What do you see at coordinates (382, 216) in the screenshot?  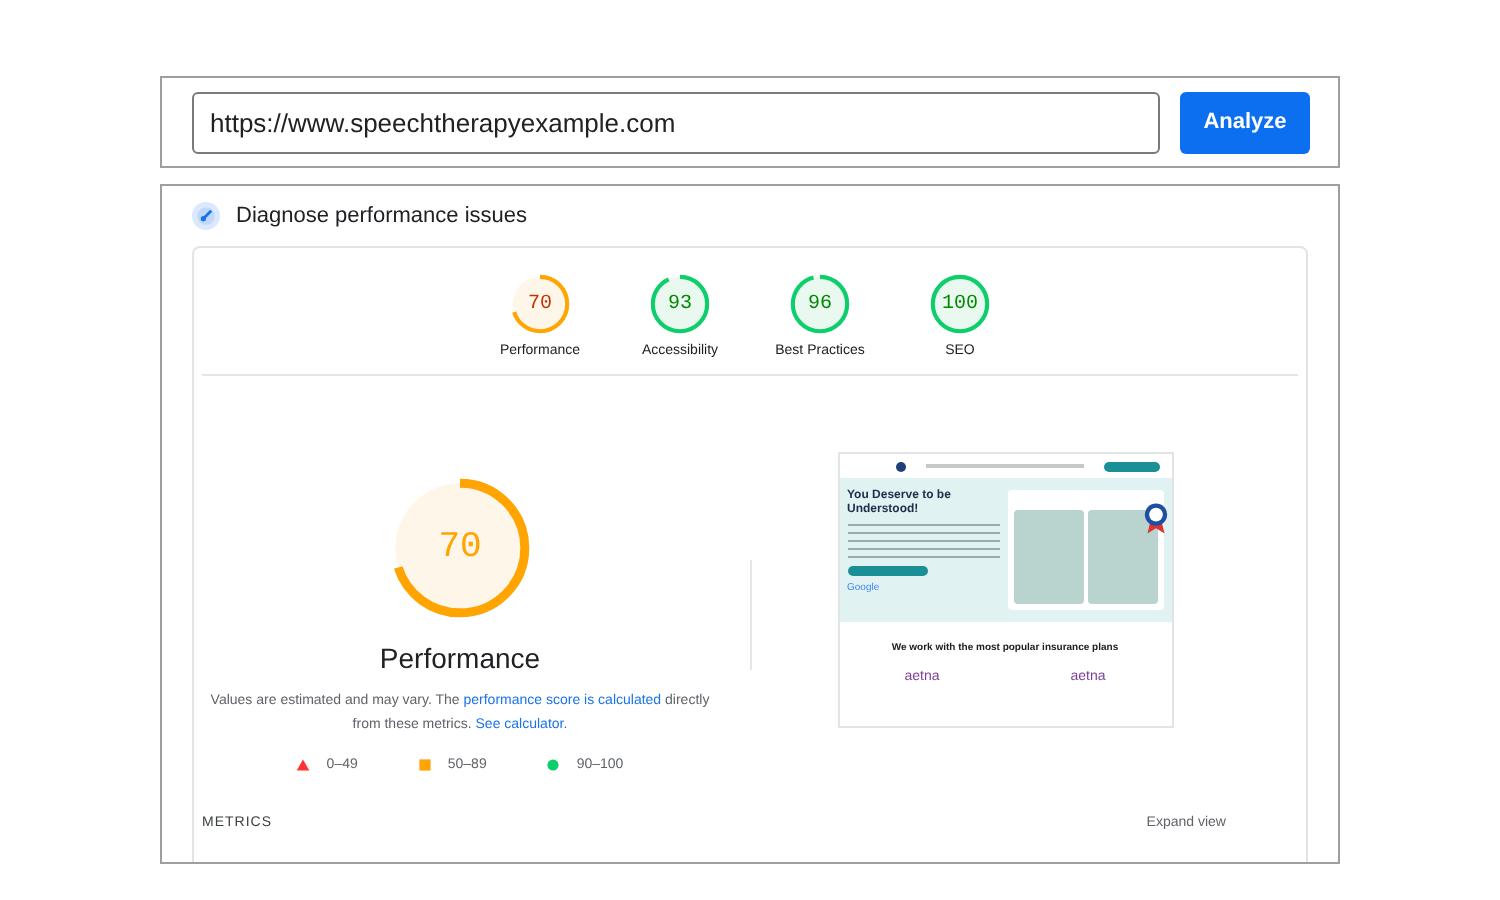 I see `section-title: Diagnose performance issues` at bounding box center [382, 216].